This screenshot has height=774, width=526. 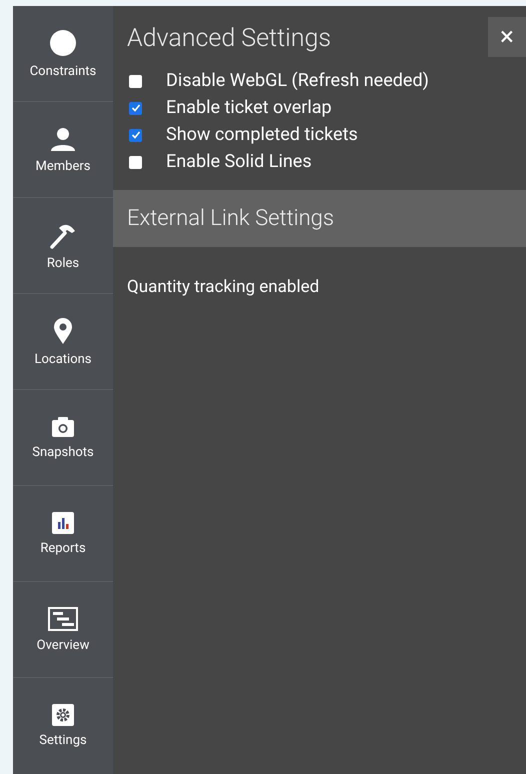 I want to click on bar-chart-icon, so click(x=63, y=523).